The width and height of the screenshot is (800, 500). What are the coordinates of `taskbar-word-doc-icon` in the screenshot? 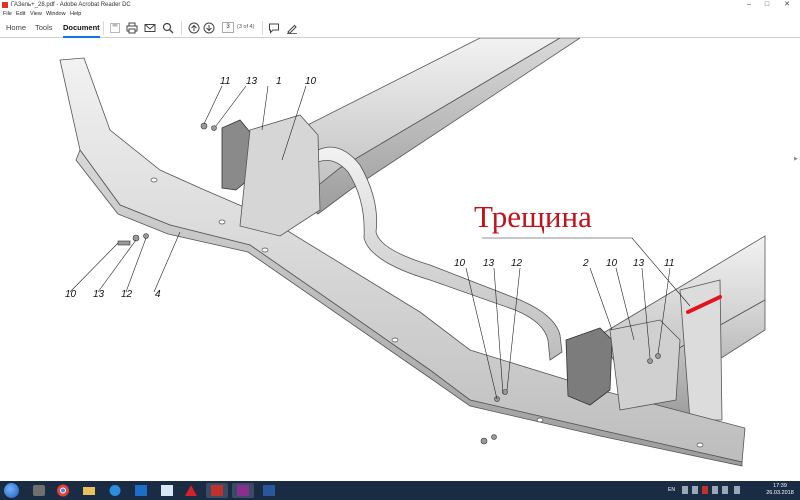 It's located at (269, 490).